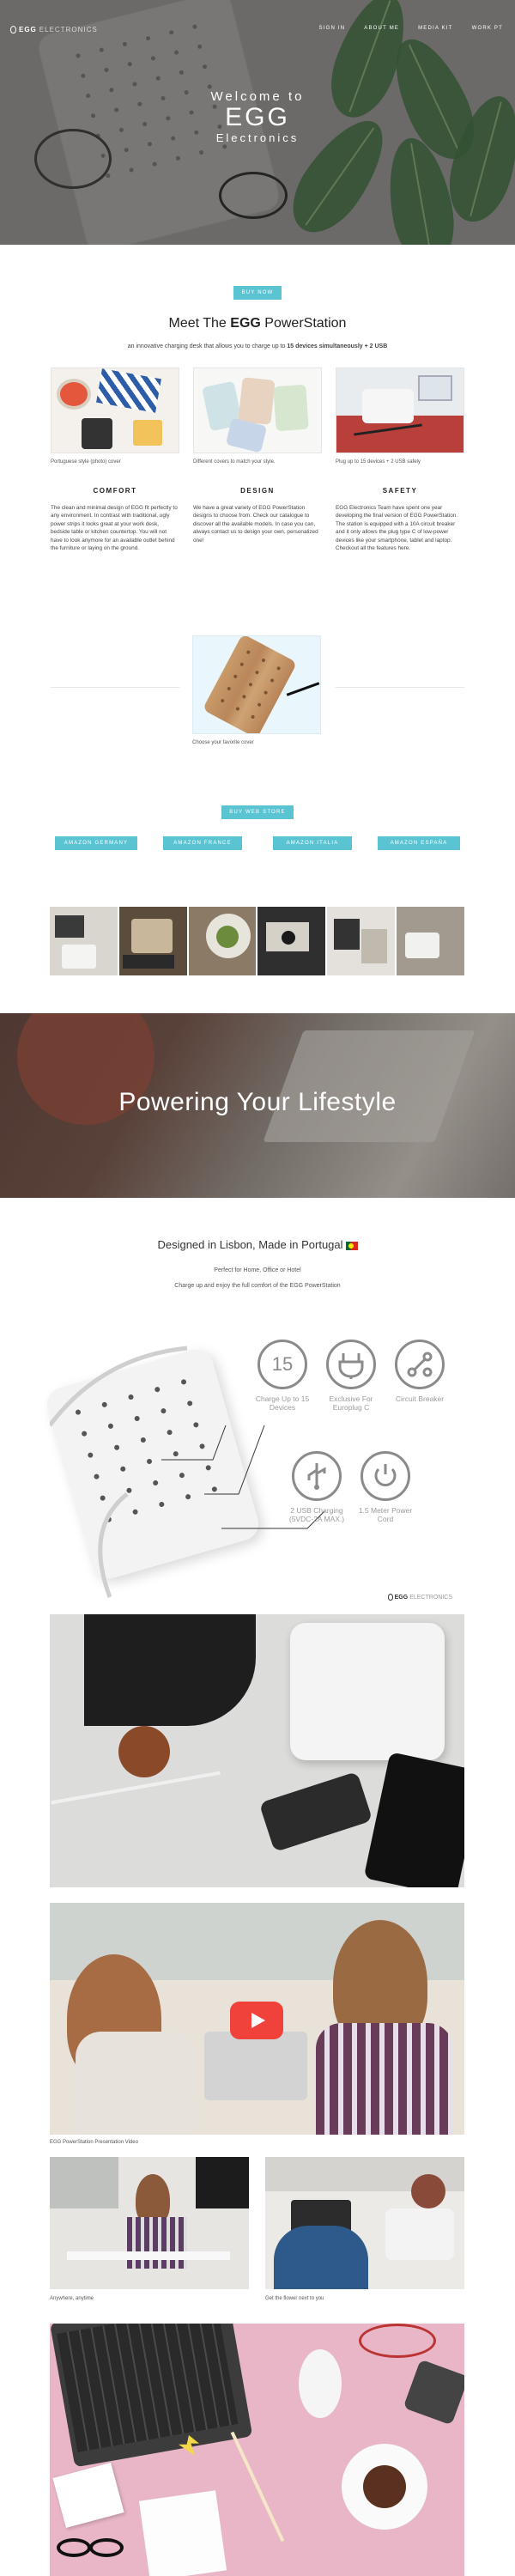 This screenshot has height=2576, width=515. Describe the element at coordinates (223, 742) in the screenshot. I see `wood-caption: Choose your favorite cover` at that location.